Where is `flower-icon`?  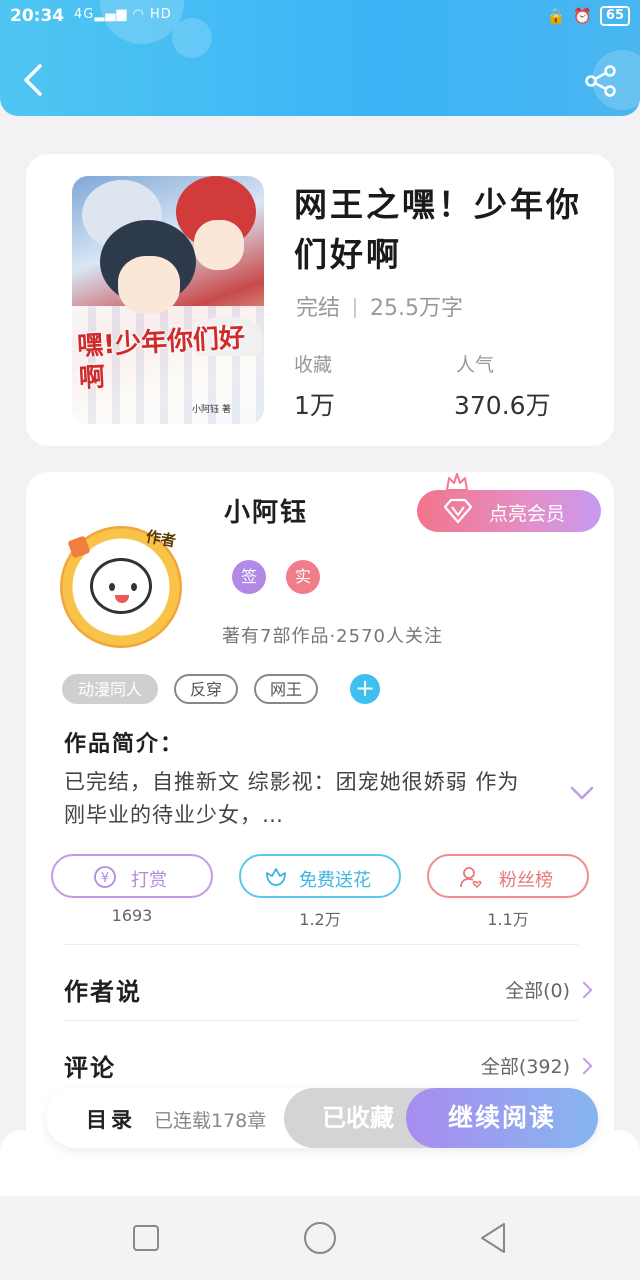 flower-icon is located at coordinates (276, 877).